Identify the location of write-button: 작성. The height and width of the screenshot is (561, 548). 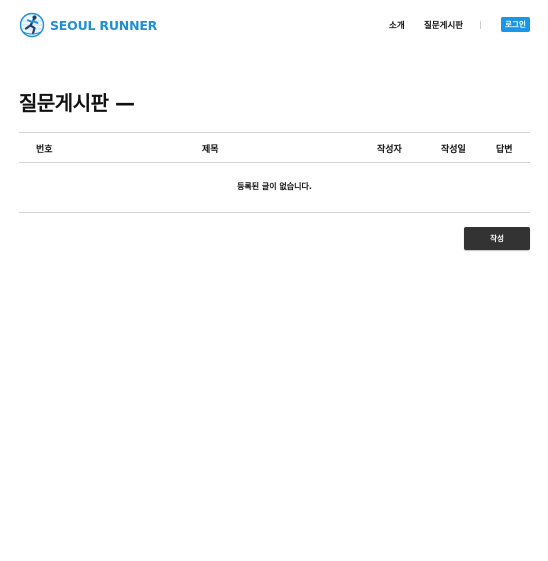
(497, 238).